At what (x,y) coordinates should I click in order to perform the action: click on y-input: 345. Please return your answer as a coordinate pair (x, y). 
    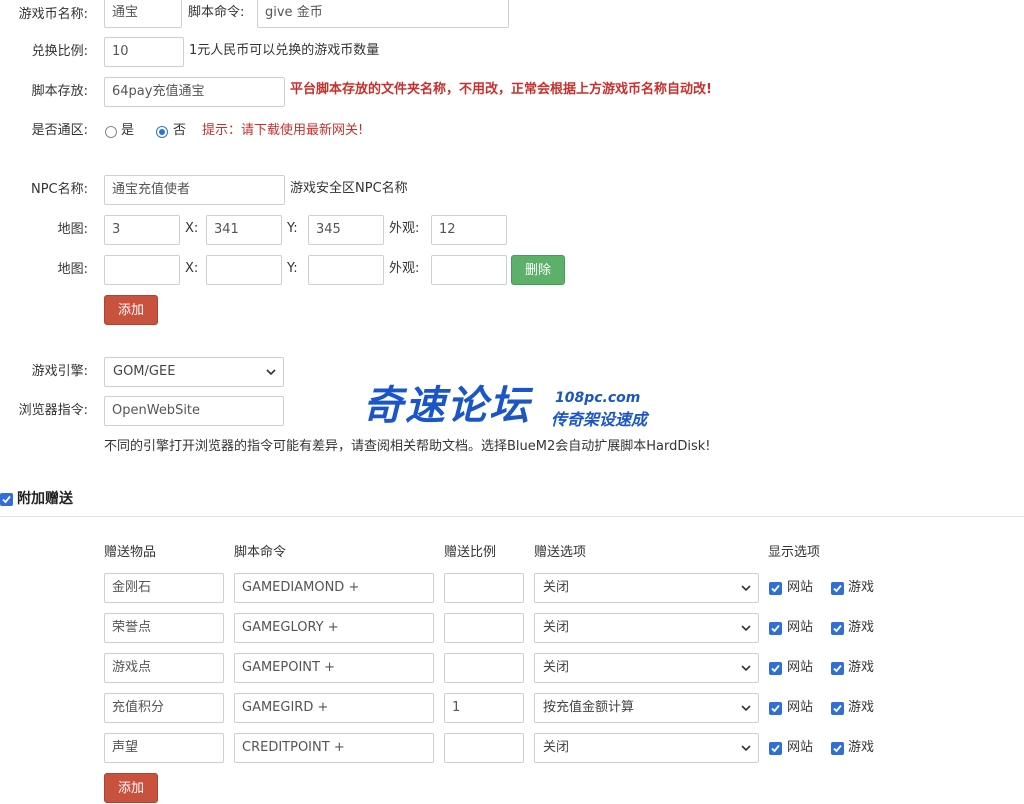
    Looking at the image, I should click on (346, 230).